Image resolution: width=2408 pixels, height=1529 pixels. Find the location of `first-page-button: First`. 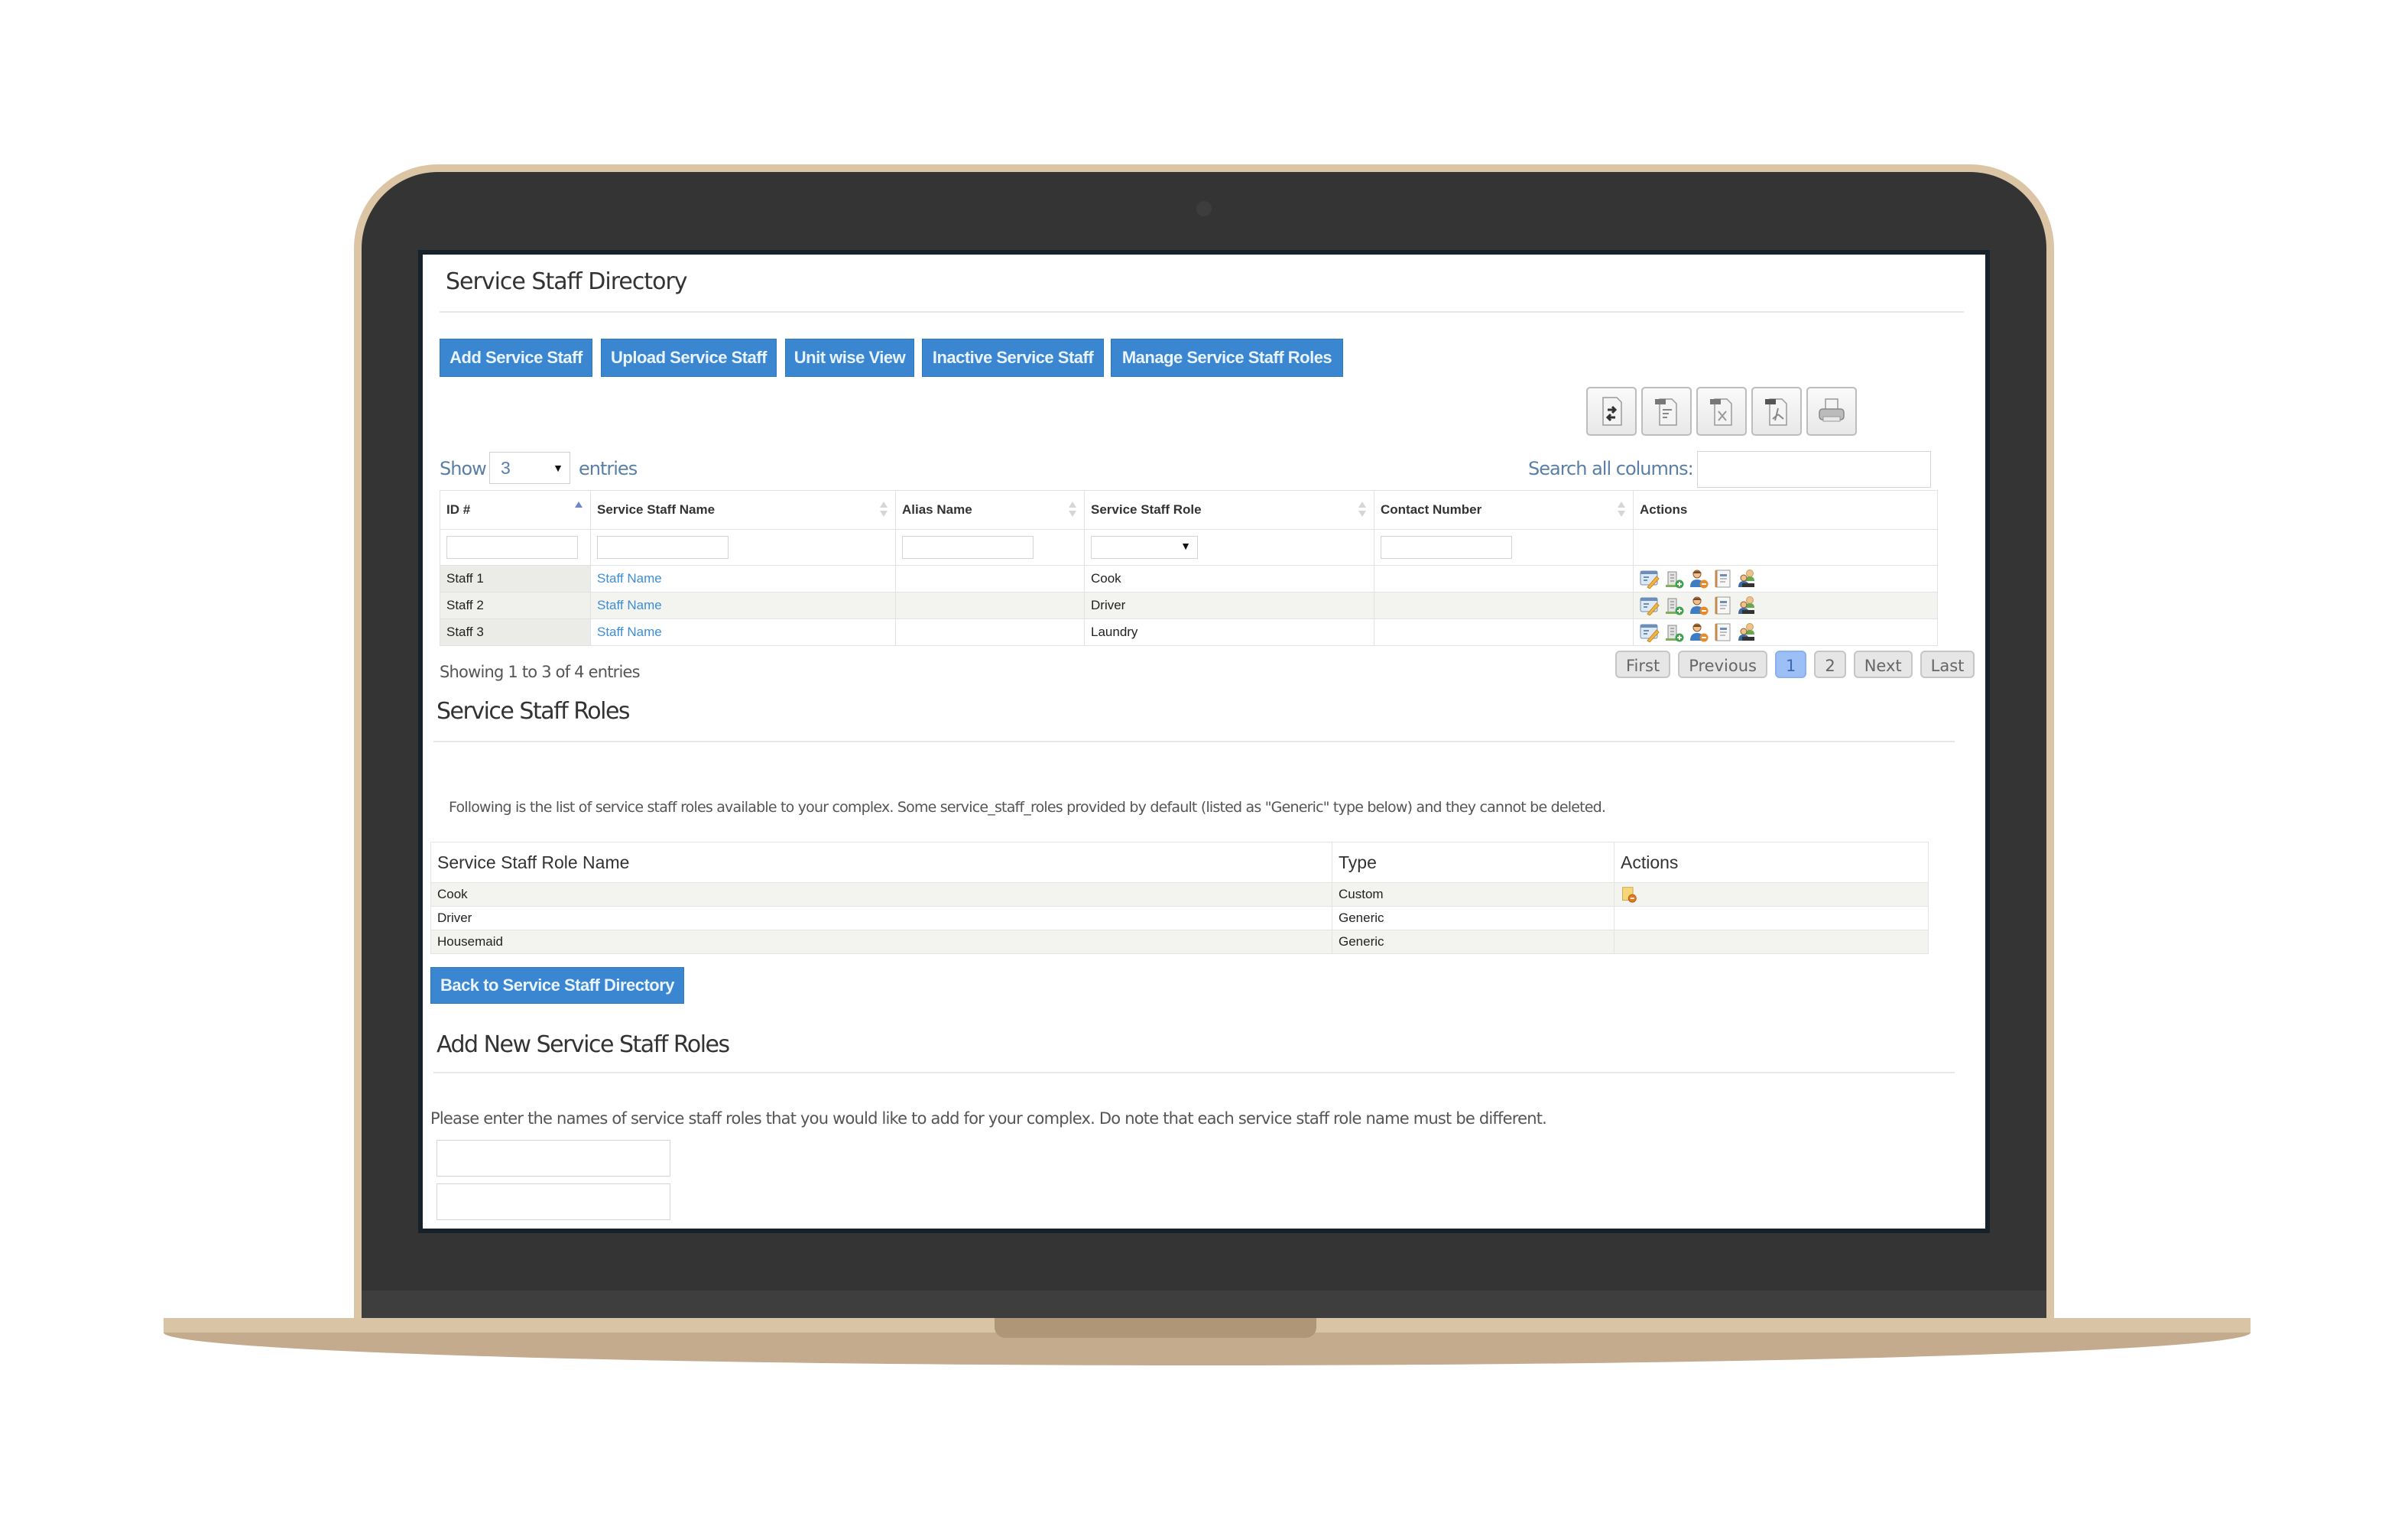

first-page-button: First is located at coordinates (1643, 664).